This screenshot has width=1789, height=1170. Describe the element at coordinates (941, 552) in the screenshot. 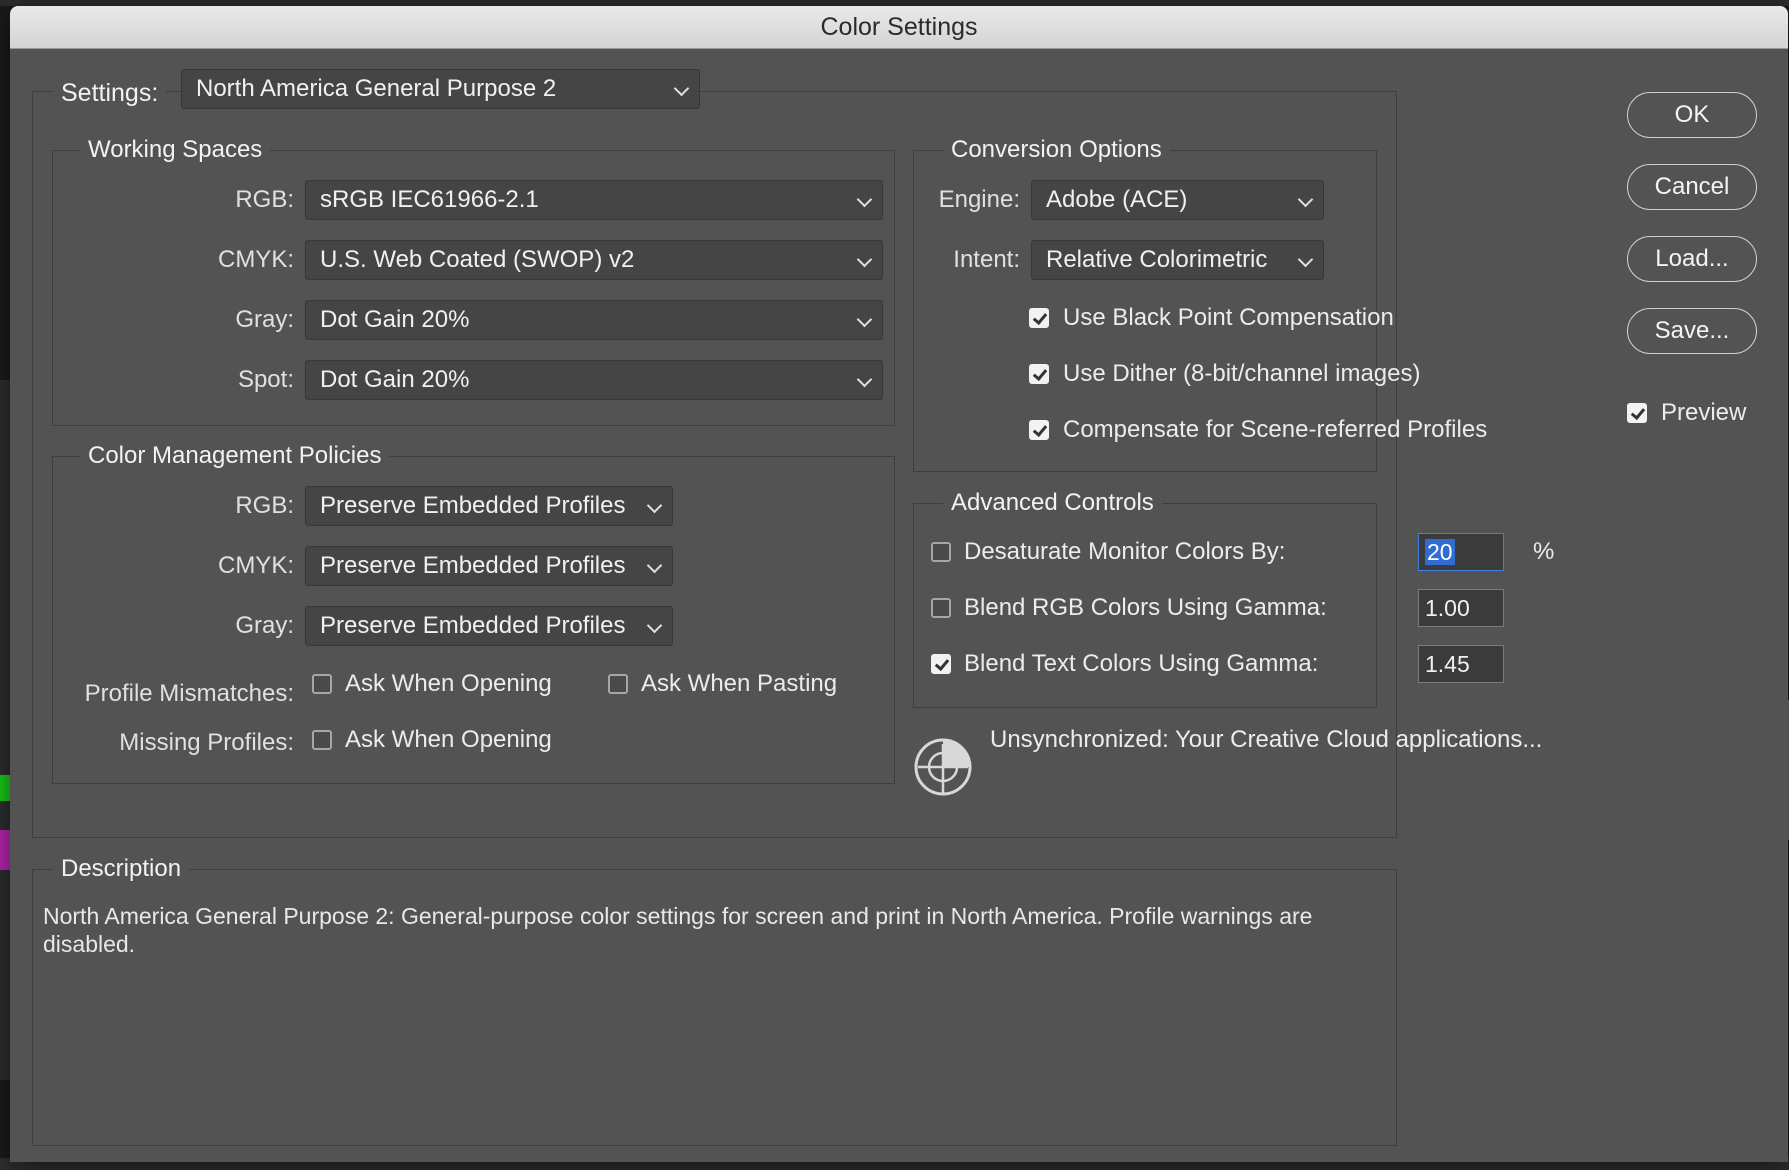

I see `desaturate-checkbox` at that location.